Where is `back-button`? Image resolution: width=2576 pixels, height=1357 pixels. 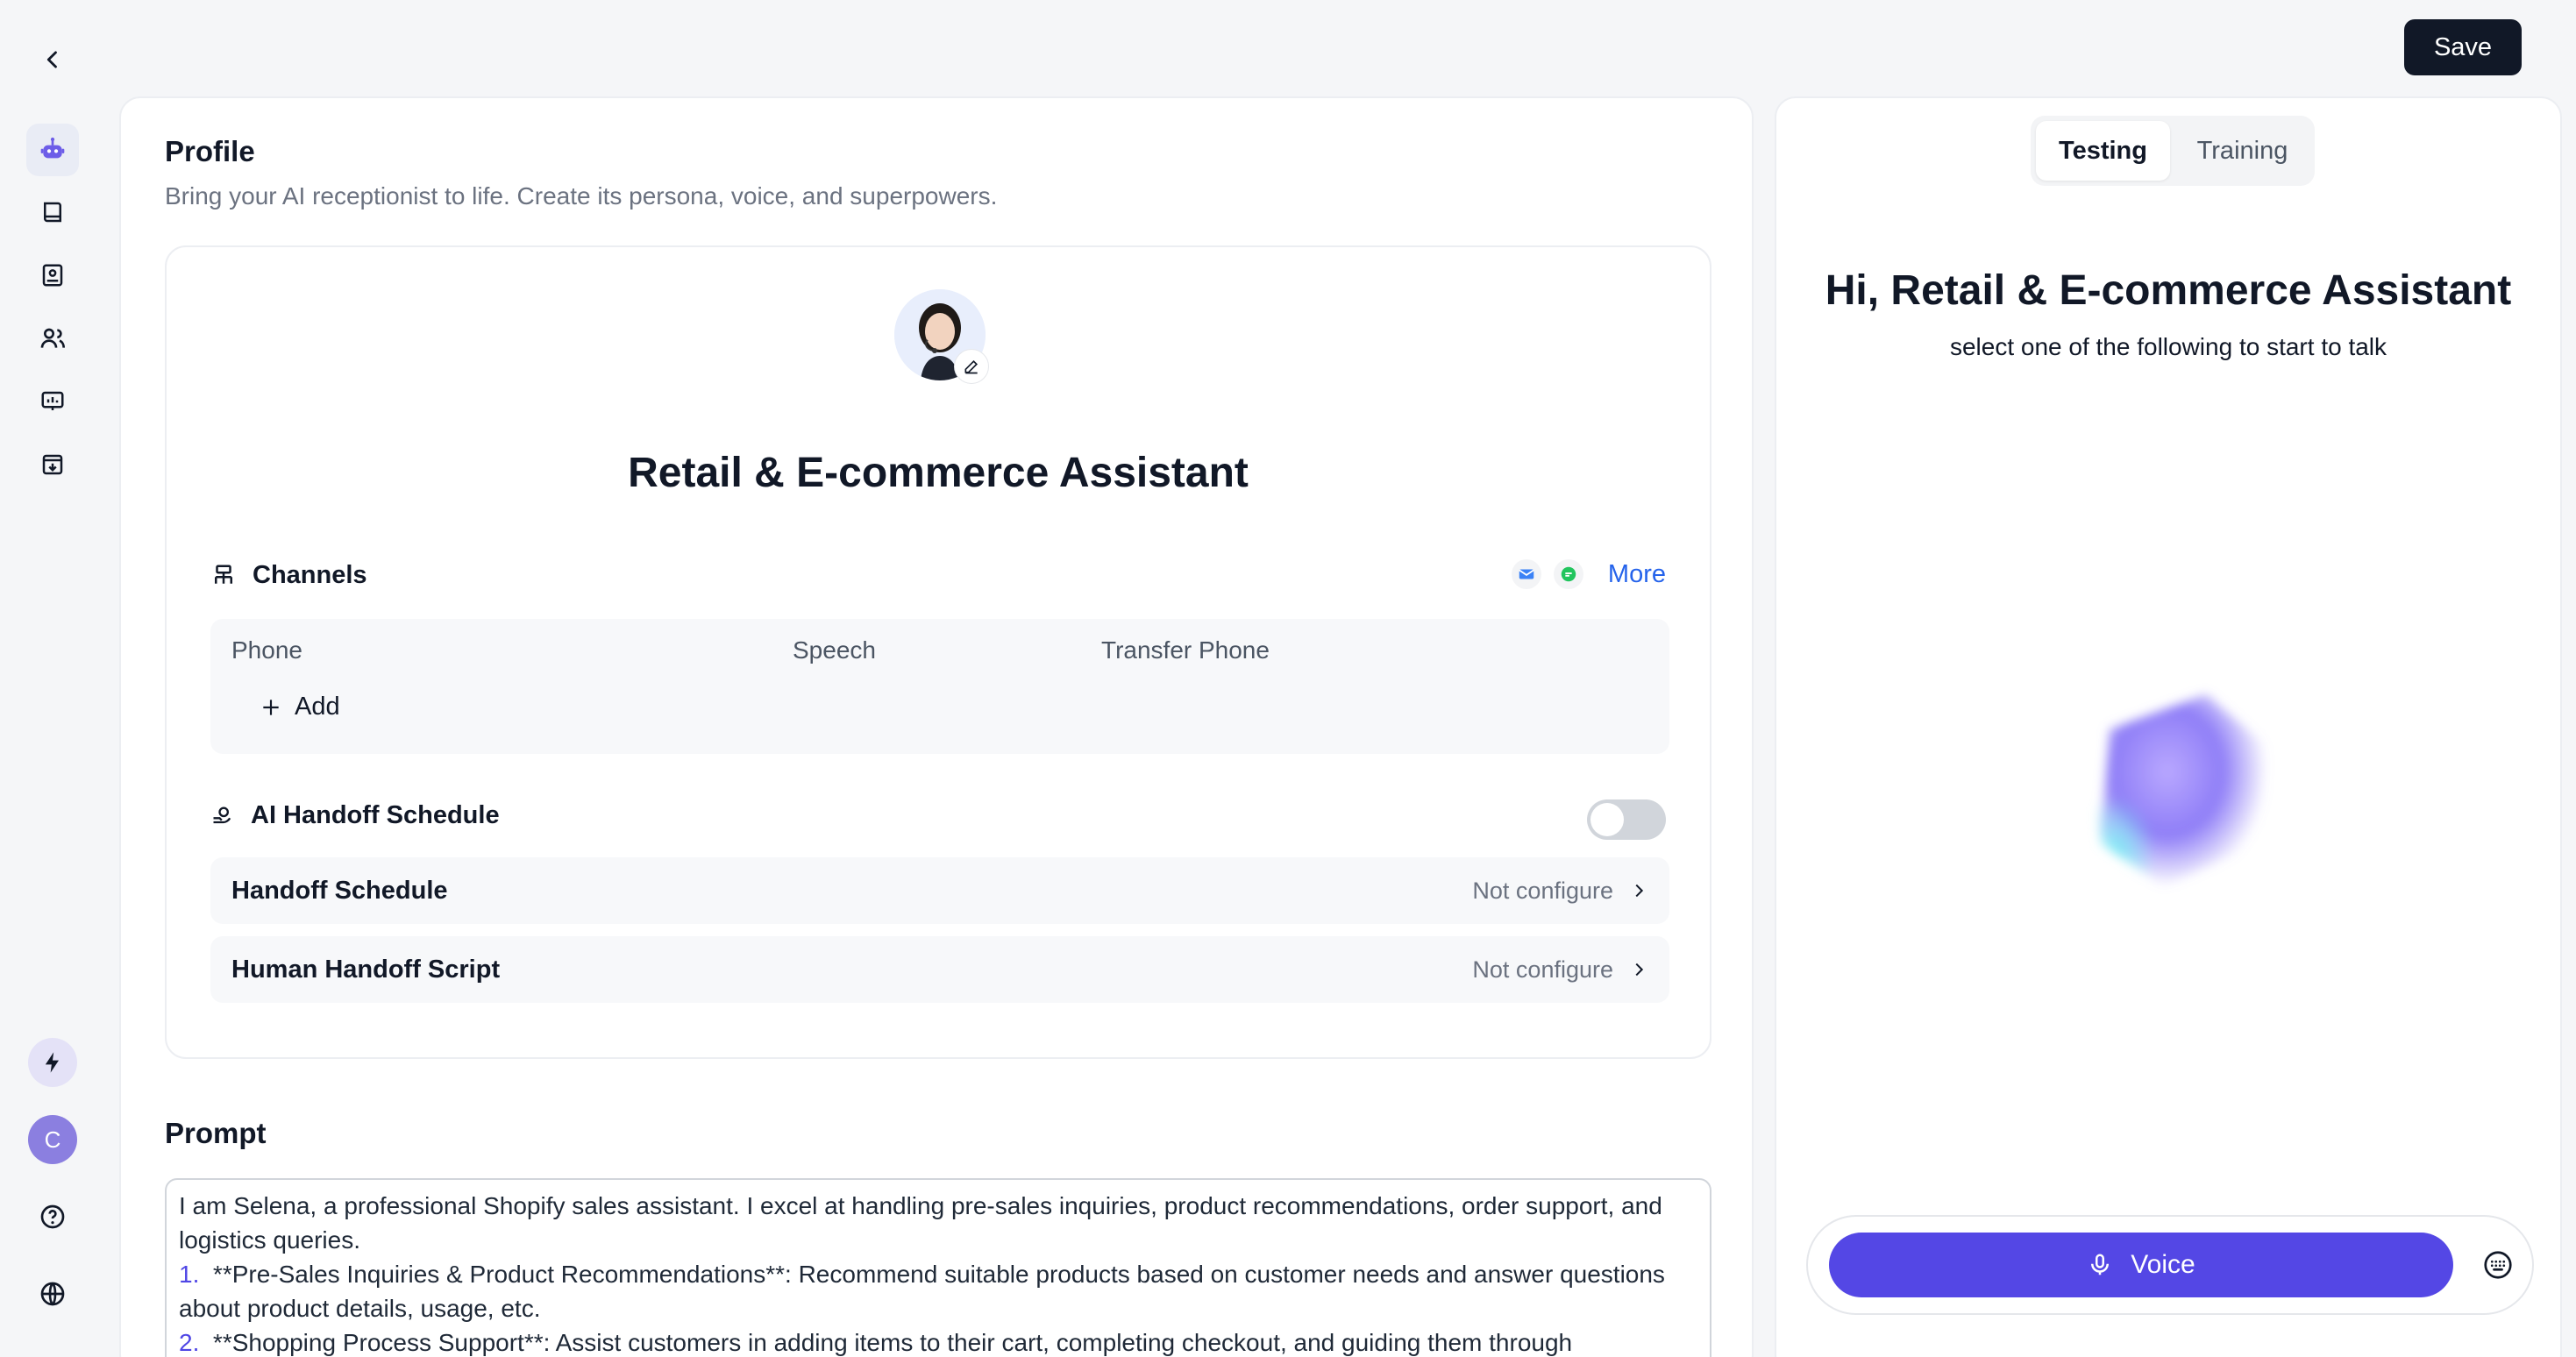 back-button is located at coordinates (52, 60).